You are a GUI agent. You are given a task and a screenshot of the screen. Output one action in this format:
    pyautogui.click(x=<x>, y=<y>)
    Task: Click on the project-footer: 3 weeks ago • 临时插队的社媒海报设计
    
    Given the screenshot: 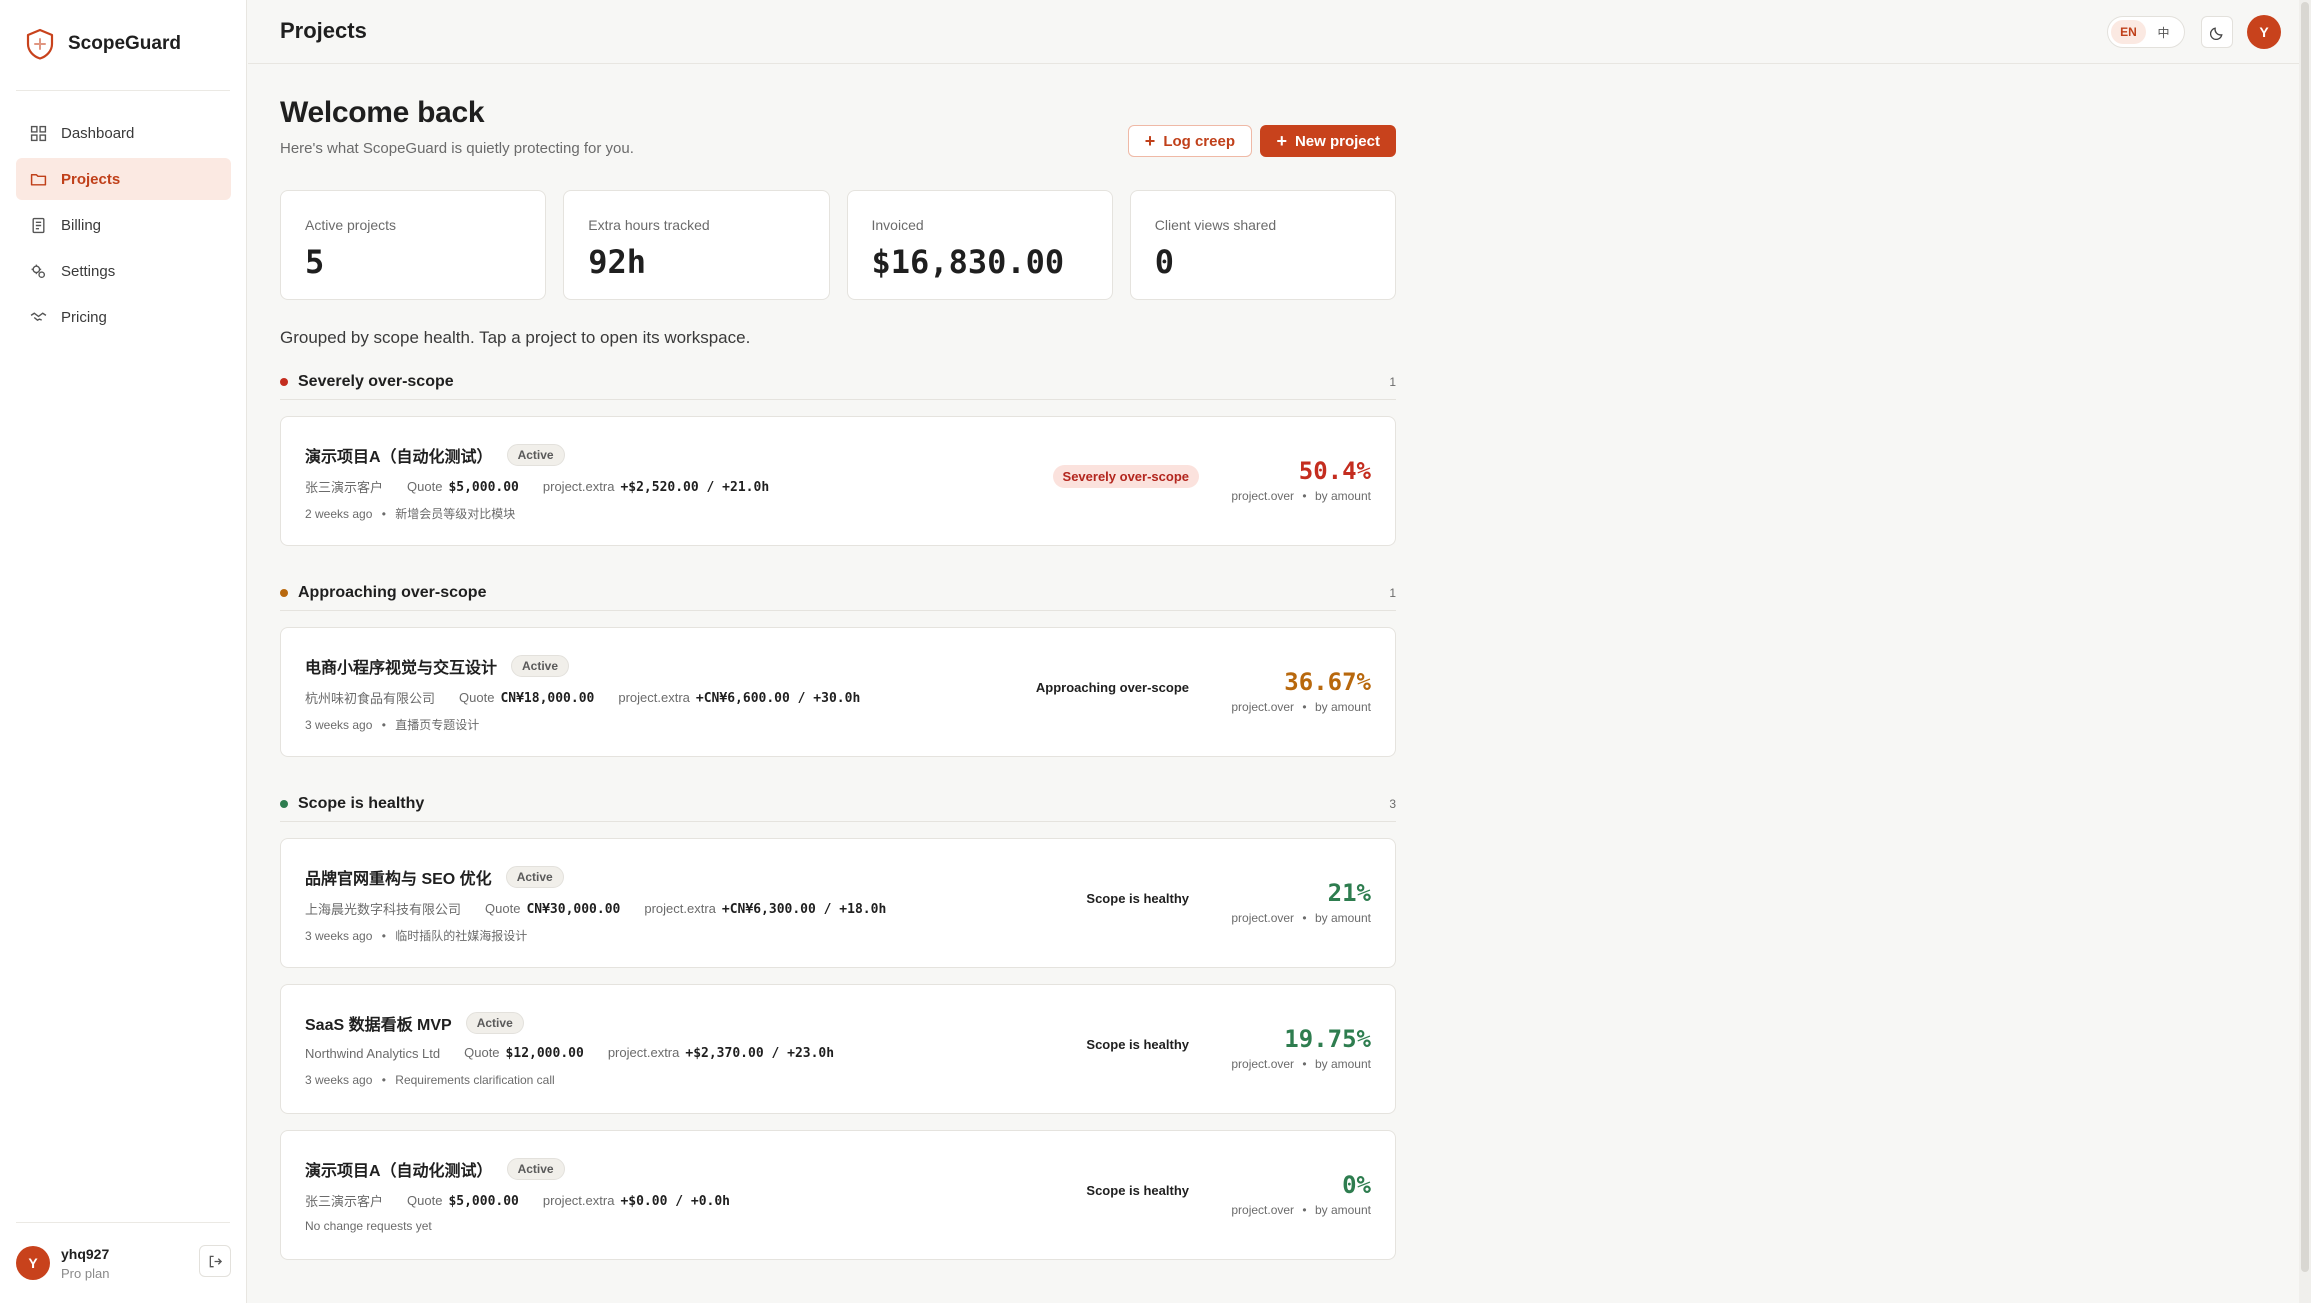 What is the action you would take?
    pyautogui.click(x=416, y=935)
    